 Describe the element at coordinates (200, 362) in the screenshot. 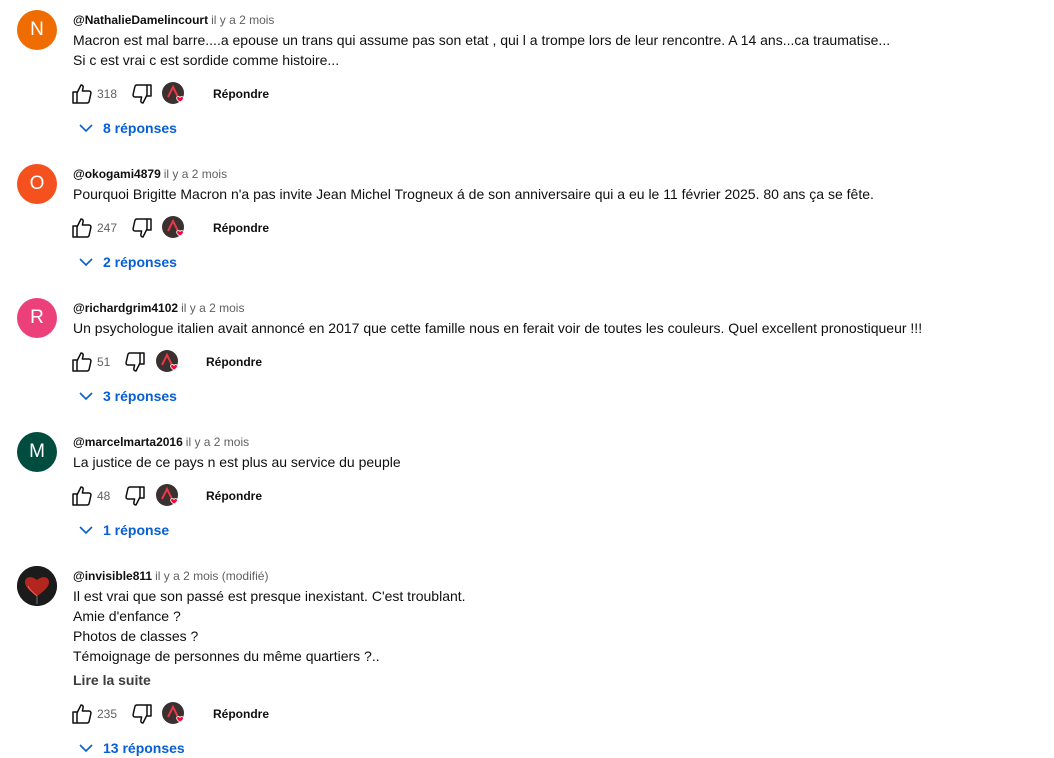

I see `comment-actions: 51 Répondre` at that location.